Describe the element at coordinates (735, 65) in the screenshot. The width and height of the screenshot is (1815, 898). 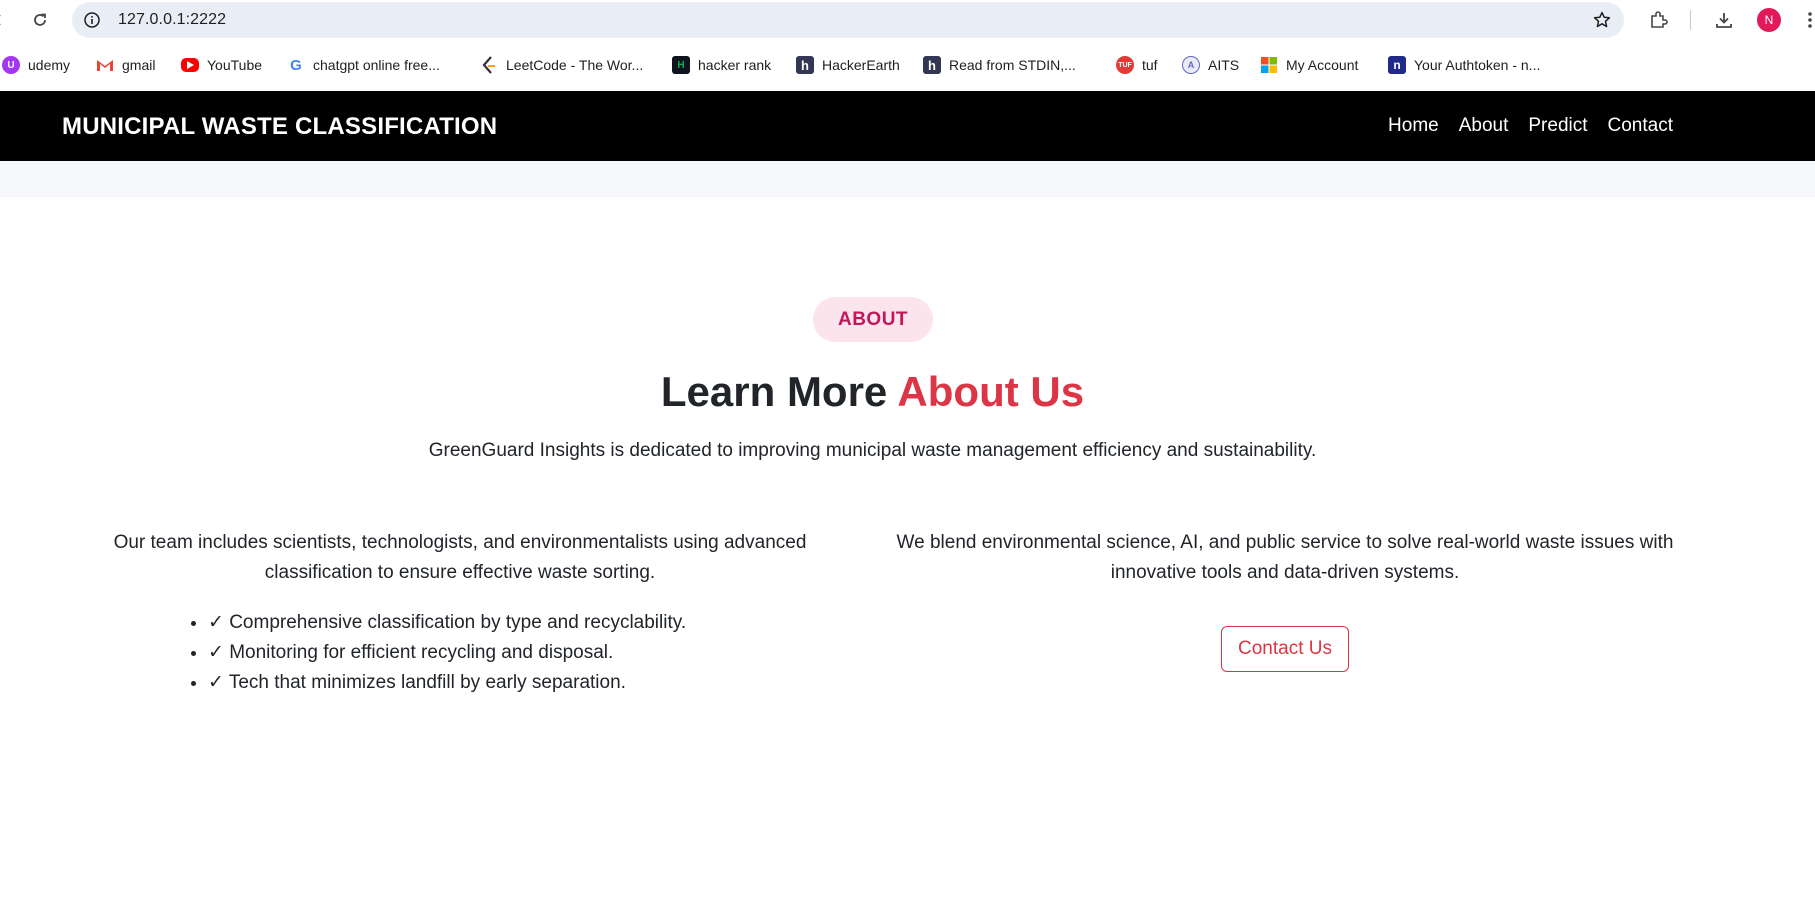
I see `bookmark-label: hacker rank` at that location.